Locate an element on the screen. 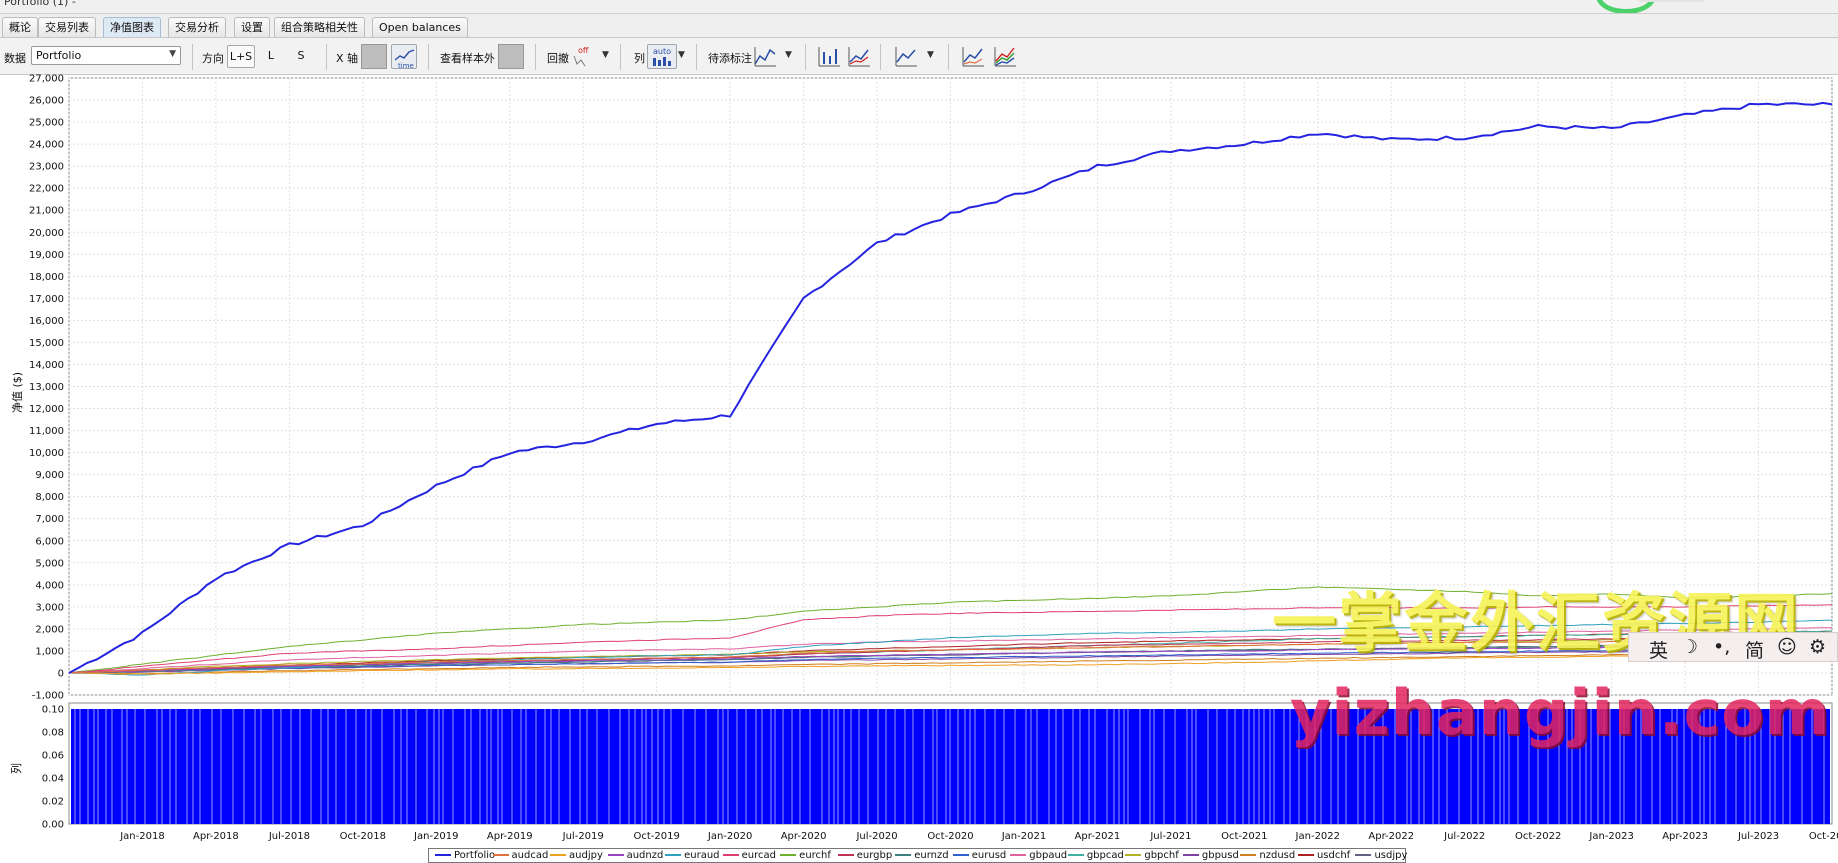 This screenshot has width=1838, height=863. x-tick-label: Oct-2021 is located at coordinates (1244, 836).